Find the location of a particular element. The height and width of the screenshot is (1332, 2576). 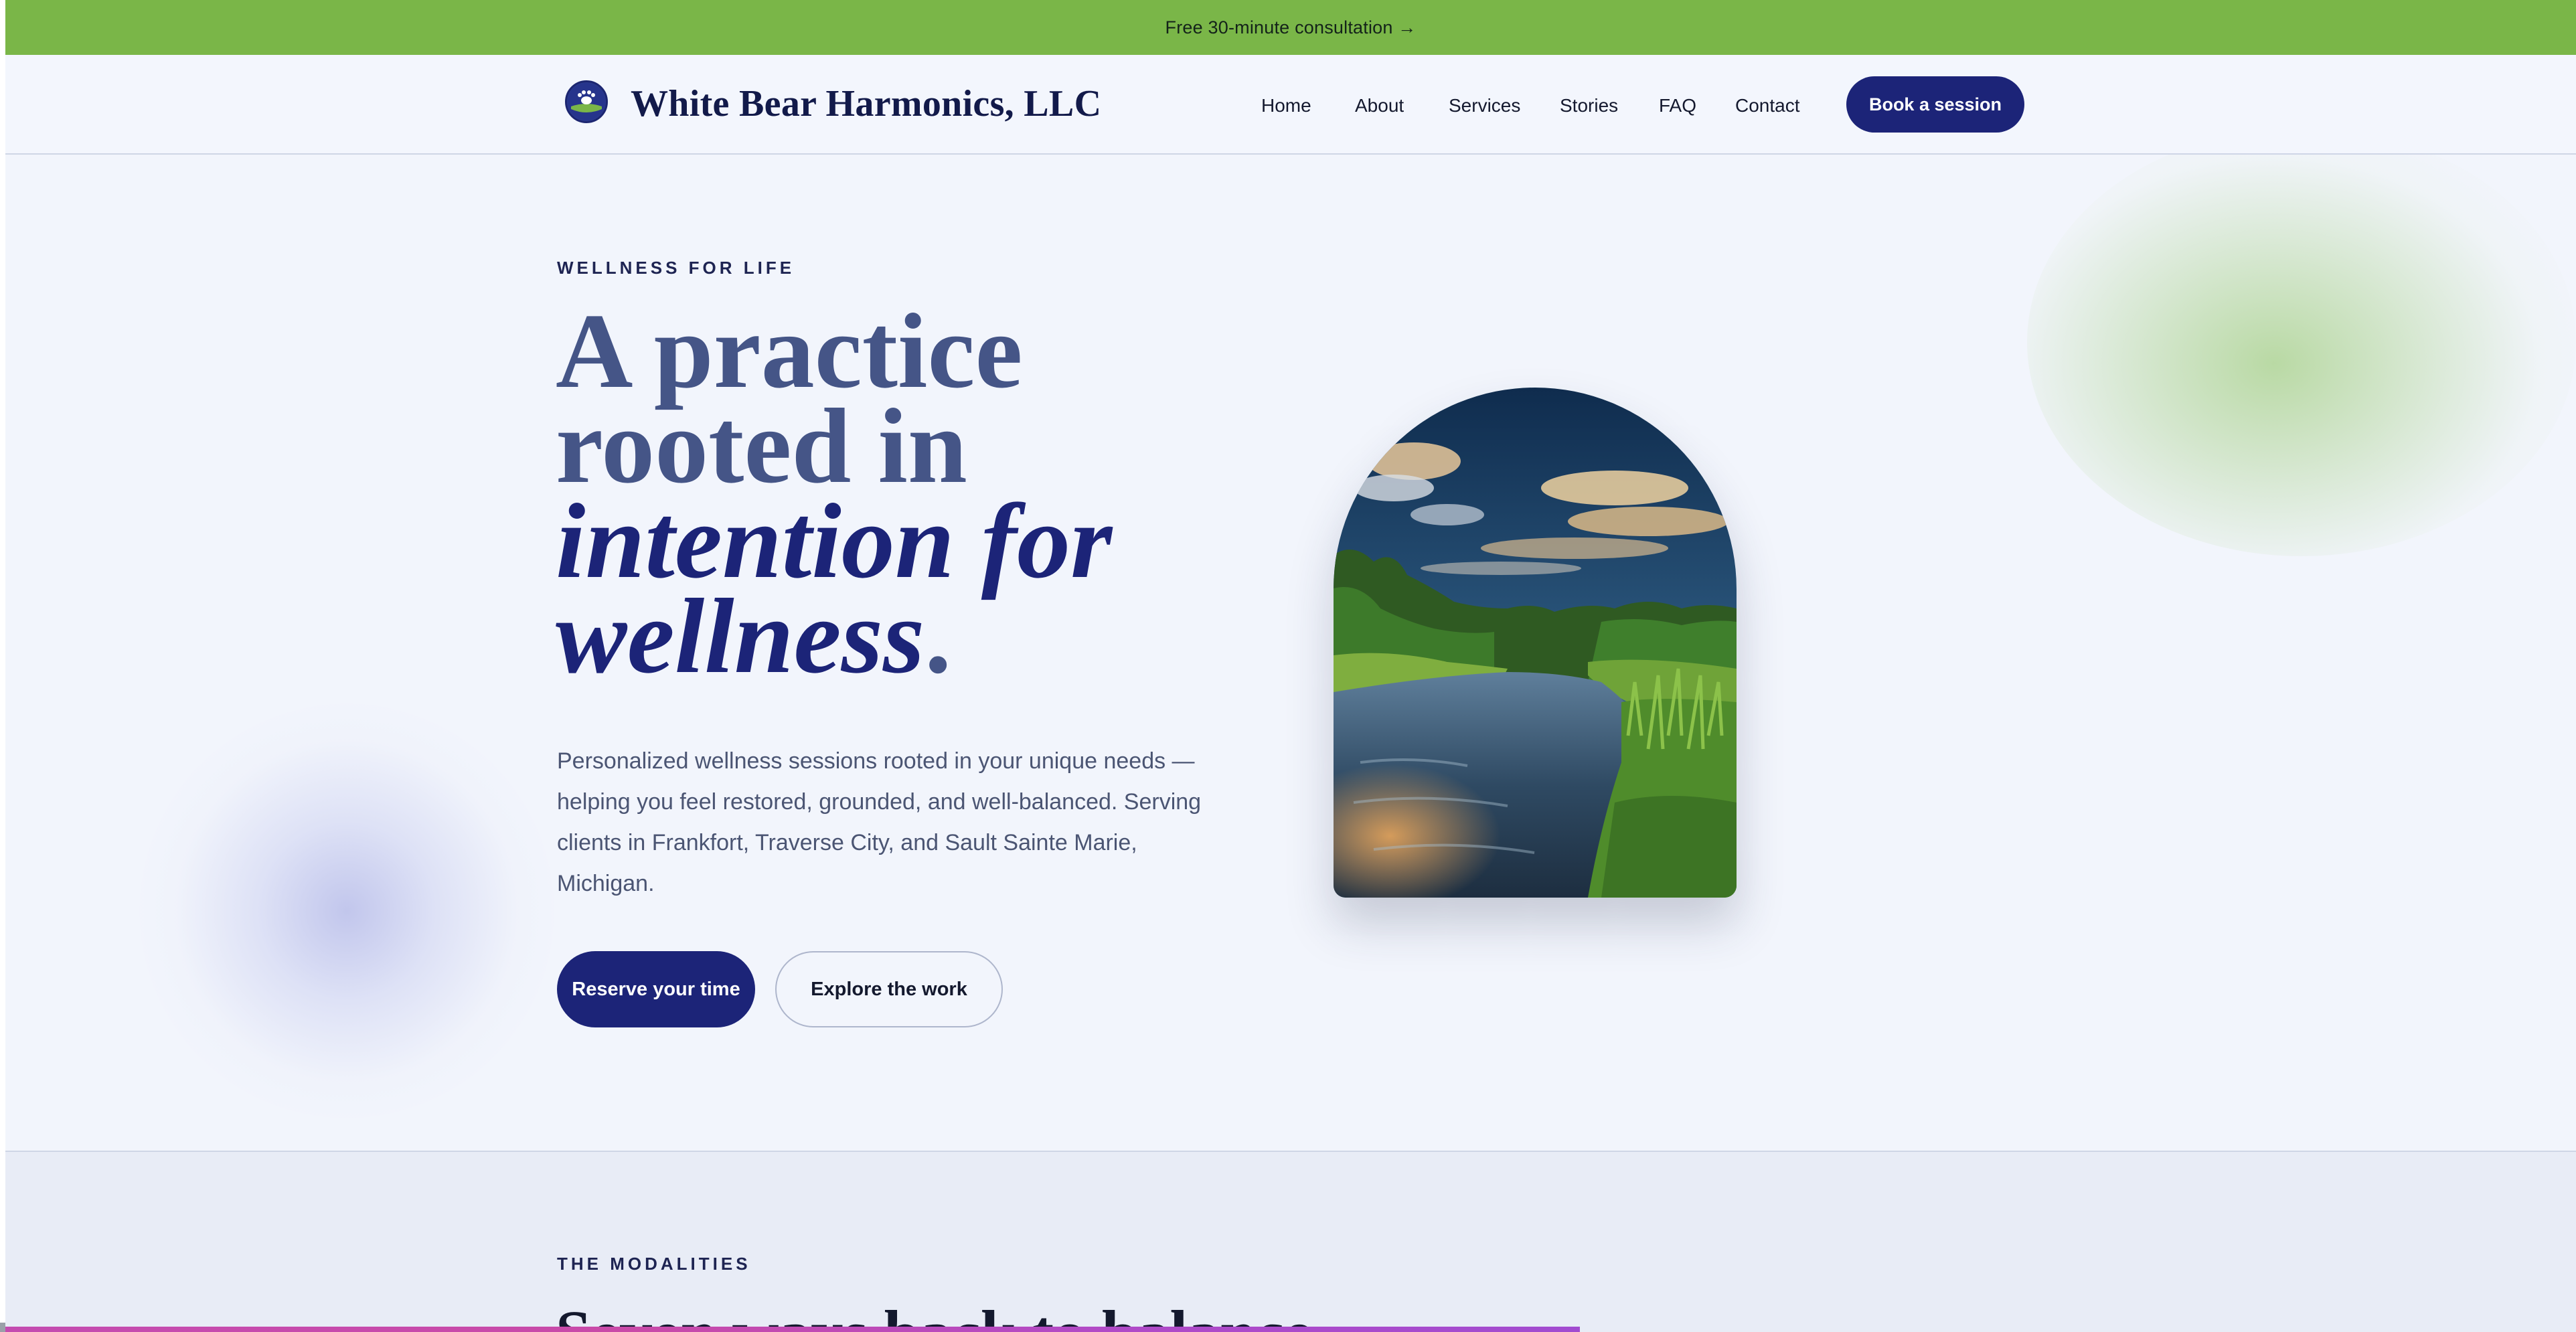

headline-line-4: wellness. is located at coordinates (924, 635).